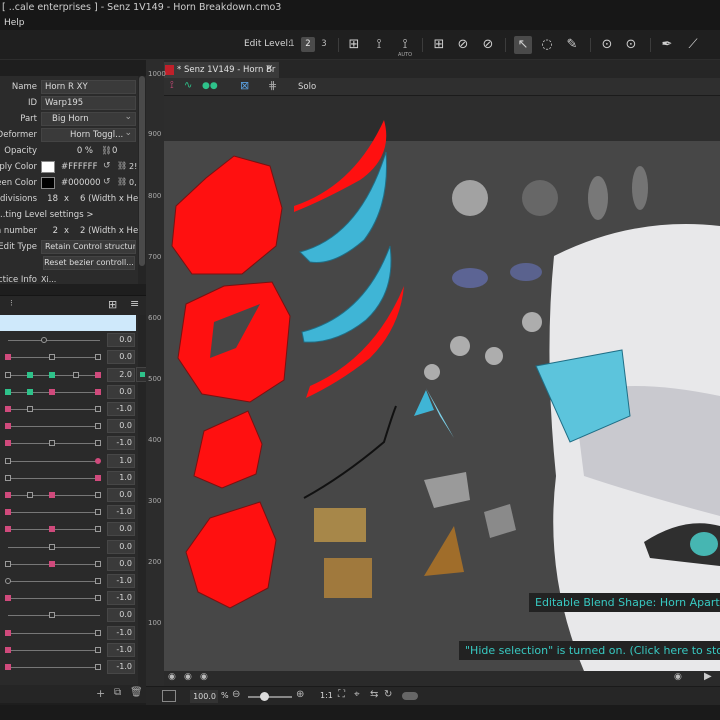  I want to click on zoom-in-icon: ⊕, so click(300, 694).